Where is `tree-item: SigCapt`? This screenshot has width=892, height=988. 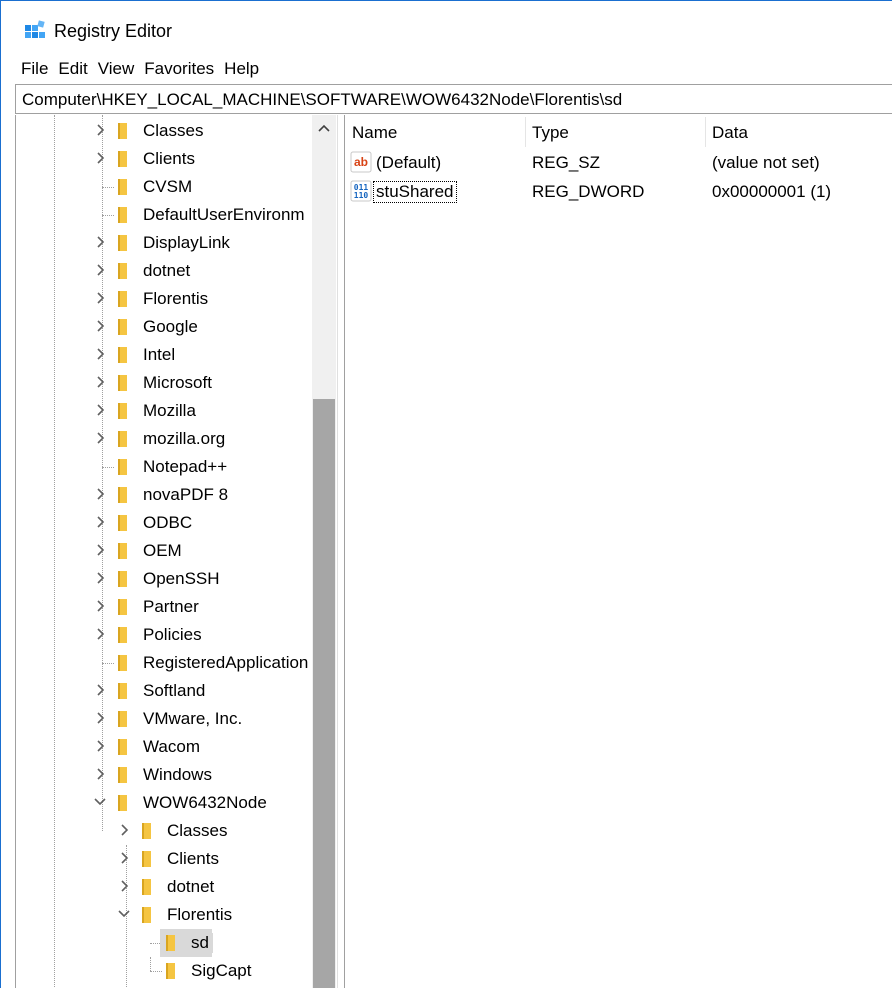 tree-item: SigCapt is located at coordinates (164, 971).